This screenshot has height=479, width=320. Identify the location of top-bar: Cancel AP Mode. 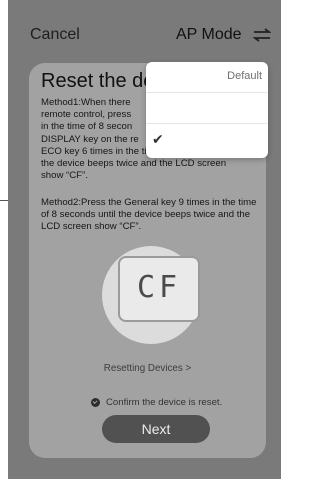
(144, 35).